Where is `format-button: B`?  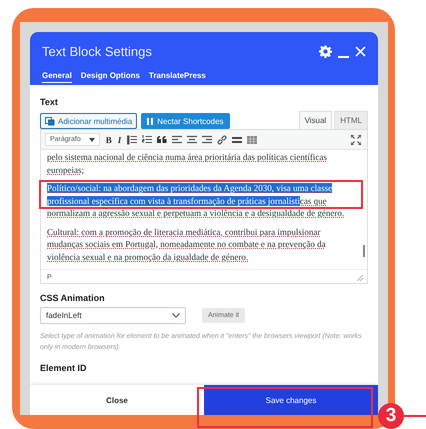
format-button: B is located at coordinates (109, 139).